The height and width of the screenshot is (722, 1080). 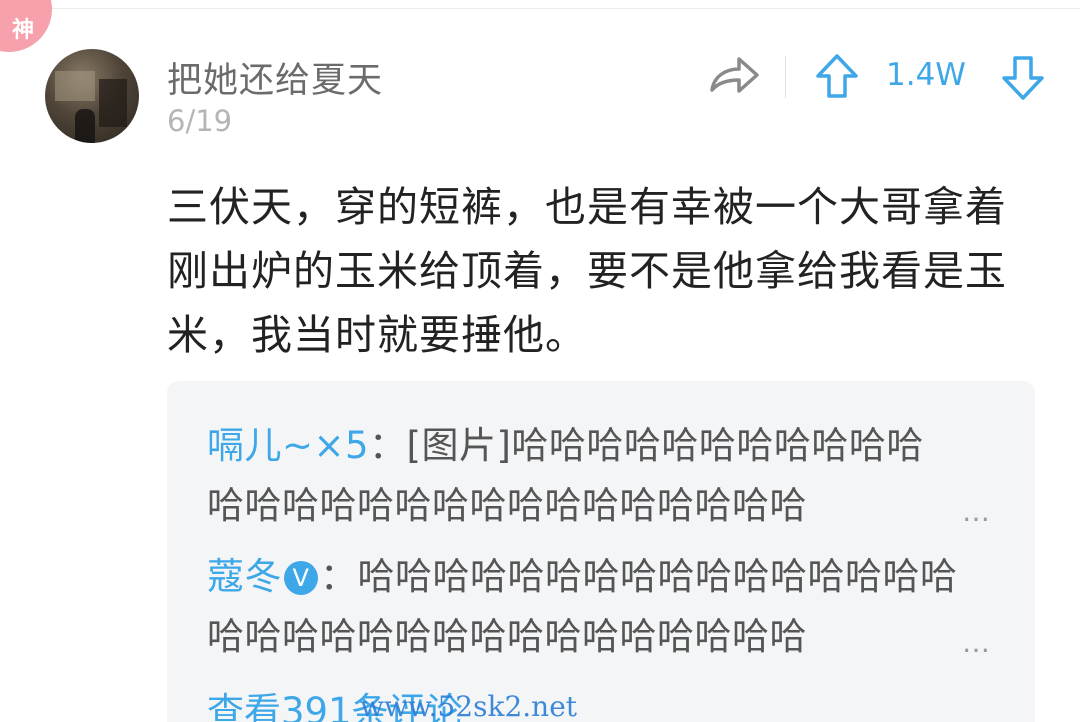 What do you see at coordinates (200, 121) in the screenshot?
I see `post-date: 6/19` at bounding box center [200, 121].